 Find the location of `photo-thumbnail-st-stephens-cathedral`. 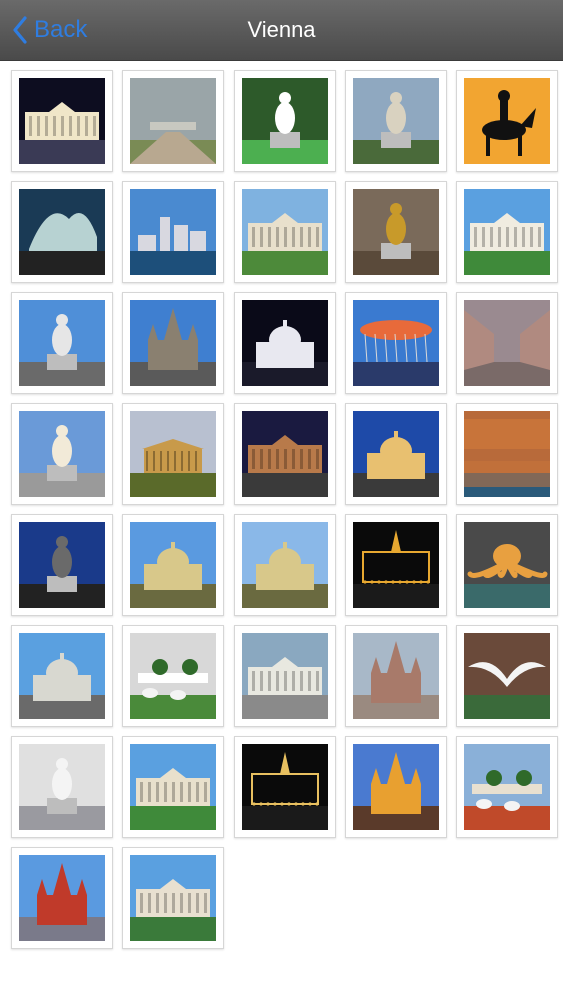

photo-thumbnail-st-stephens-cathedral is located at coordinates (173, 343).